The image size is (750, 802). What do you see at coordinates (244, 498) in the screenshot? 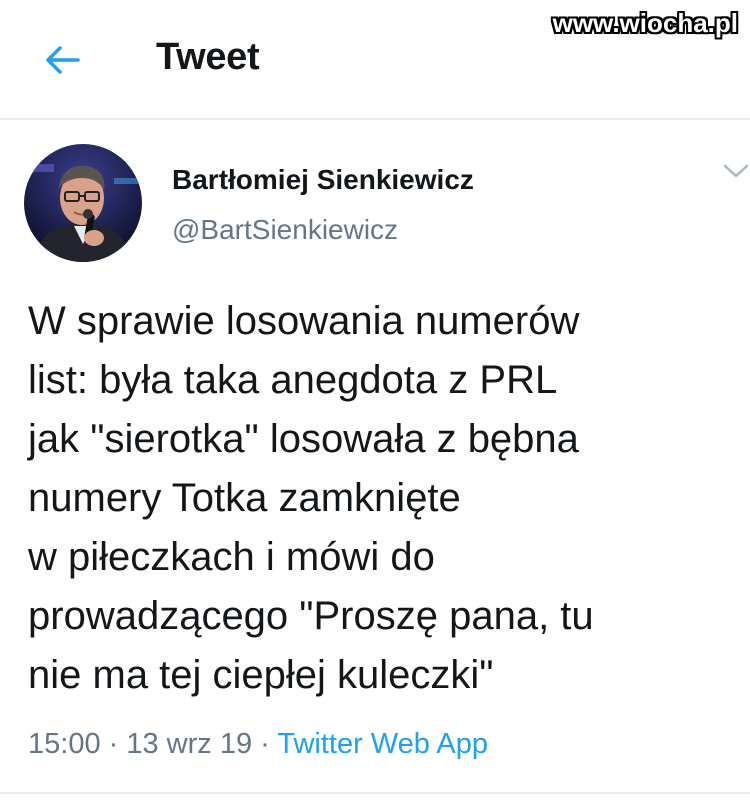
I see `tweet-text-line: numery Totka zamknięte` at bounding box center [244, 498].